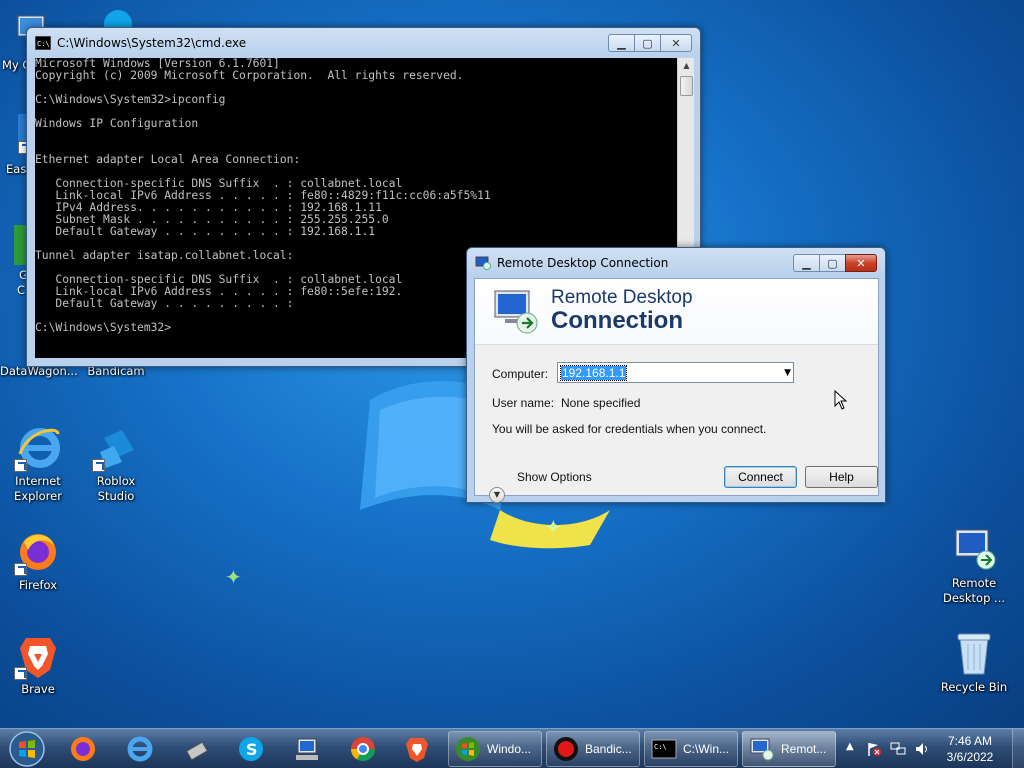  What do you see at coordinates (841, 477) in the screenshot?
I see `help-button: Help` at bounding box center [841, 477].